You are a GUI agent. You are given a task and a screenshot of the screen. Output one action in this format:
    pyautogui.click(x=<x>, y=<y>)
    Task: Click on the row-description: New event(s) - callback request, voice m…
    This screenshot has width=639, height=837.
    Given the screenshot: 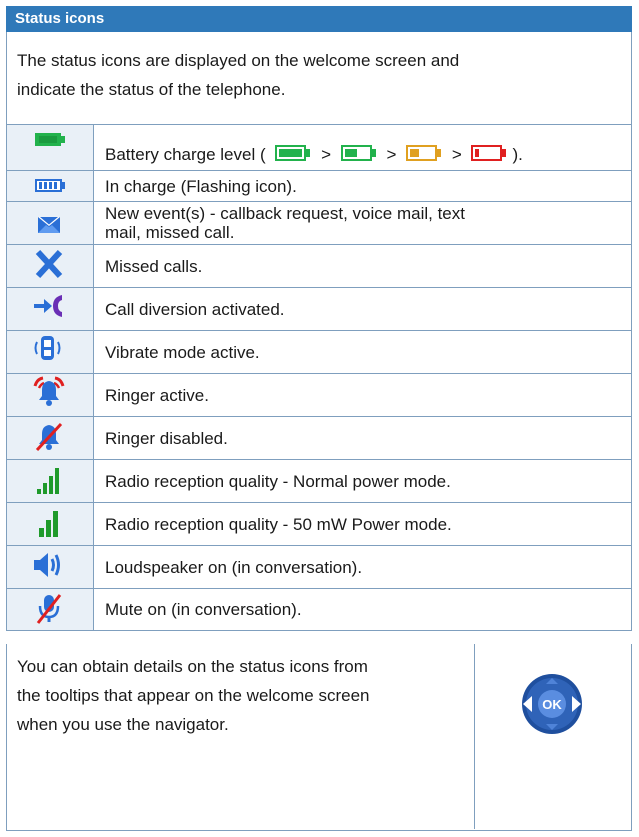 What is the action you would take?
    pyautogui.click(x=285, y=223)
    